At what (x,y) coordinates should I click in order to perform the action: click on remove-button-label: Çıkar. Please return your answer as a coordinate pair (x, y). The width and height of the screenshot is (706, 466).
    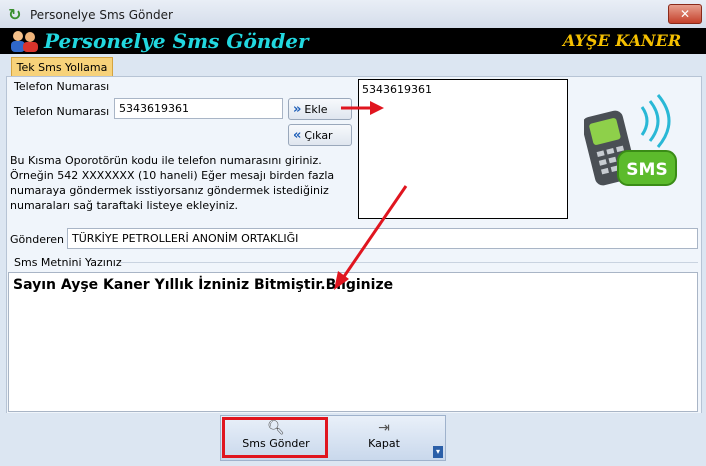
    Looking at the image, I should click on (318, 135).